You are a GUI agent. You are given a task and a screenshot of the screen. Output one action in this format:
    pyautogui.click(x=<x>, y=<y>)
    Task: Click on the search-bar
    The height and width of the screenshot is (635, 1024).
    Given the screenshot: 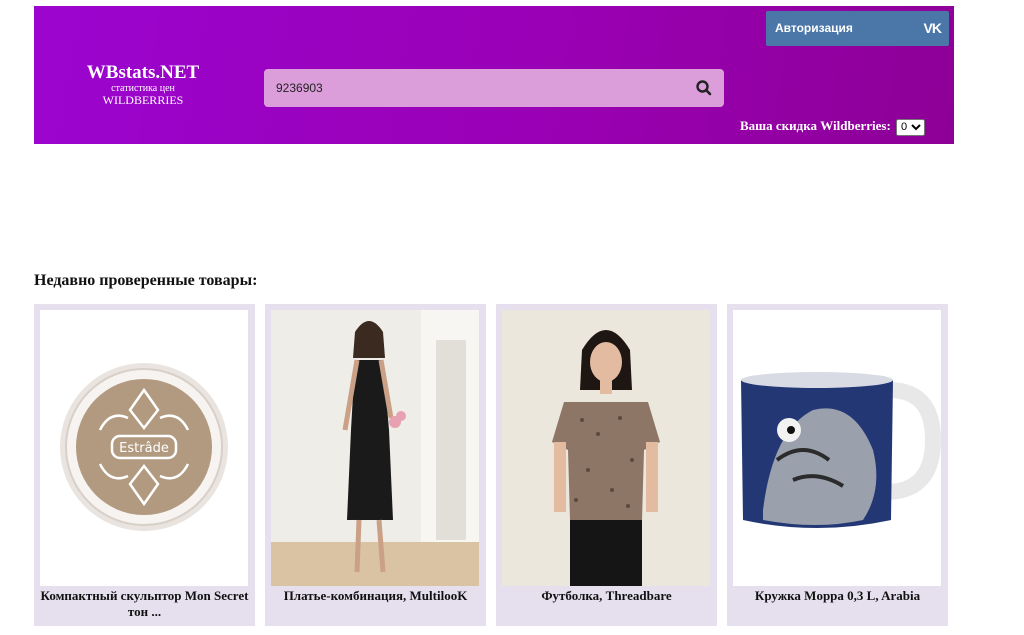 What is the action you would take?
    pyautogui.click(x=494, y=88)
    